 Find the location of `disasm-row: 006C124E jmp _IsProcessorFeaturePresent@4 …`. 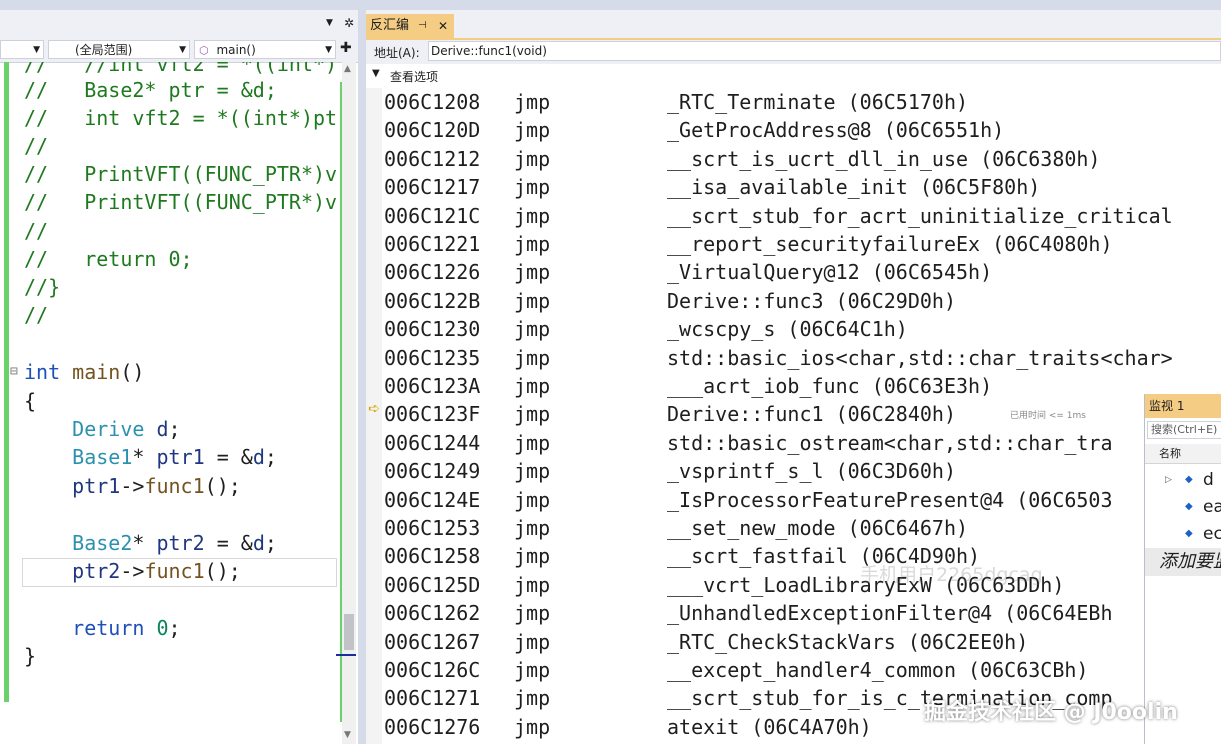

disasm-row: 006C124E jmp _IsProcessorFeaturePresent@4 … is located at coordinates (802, 500).